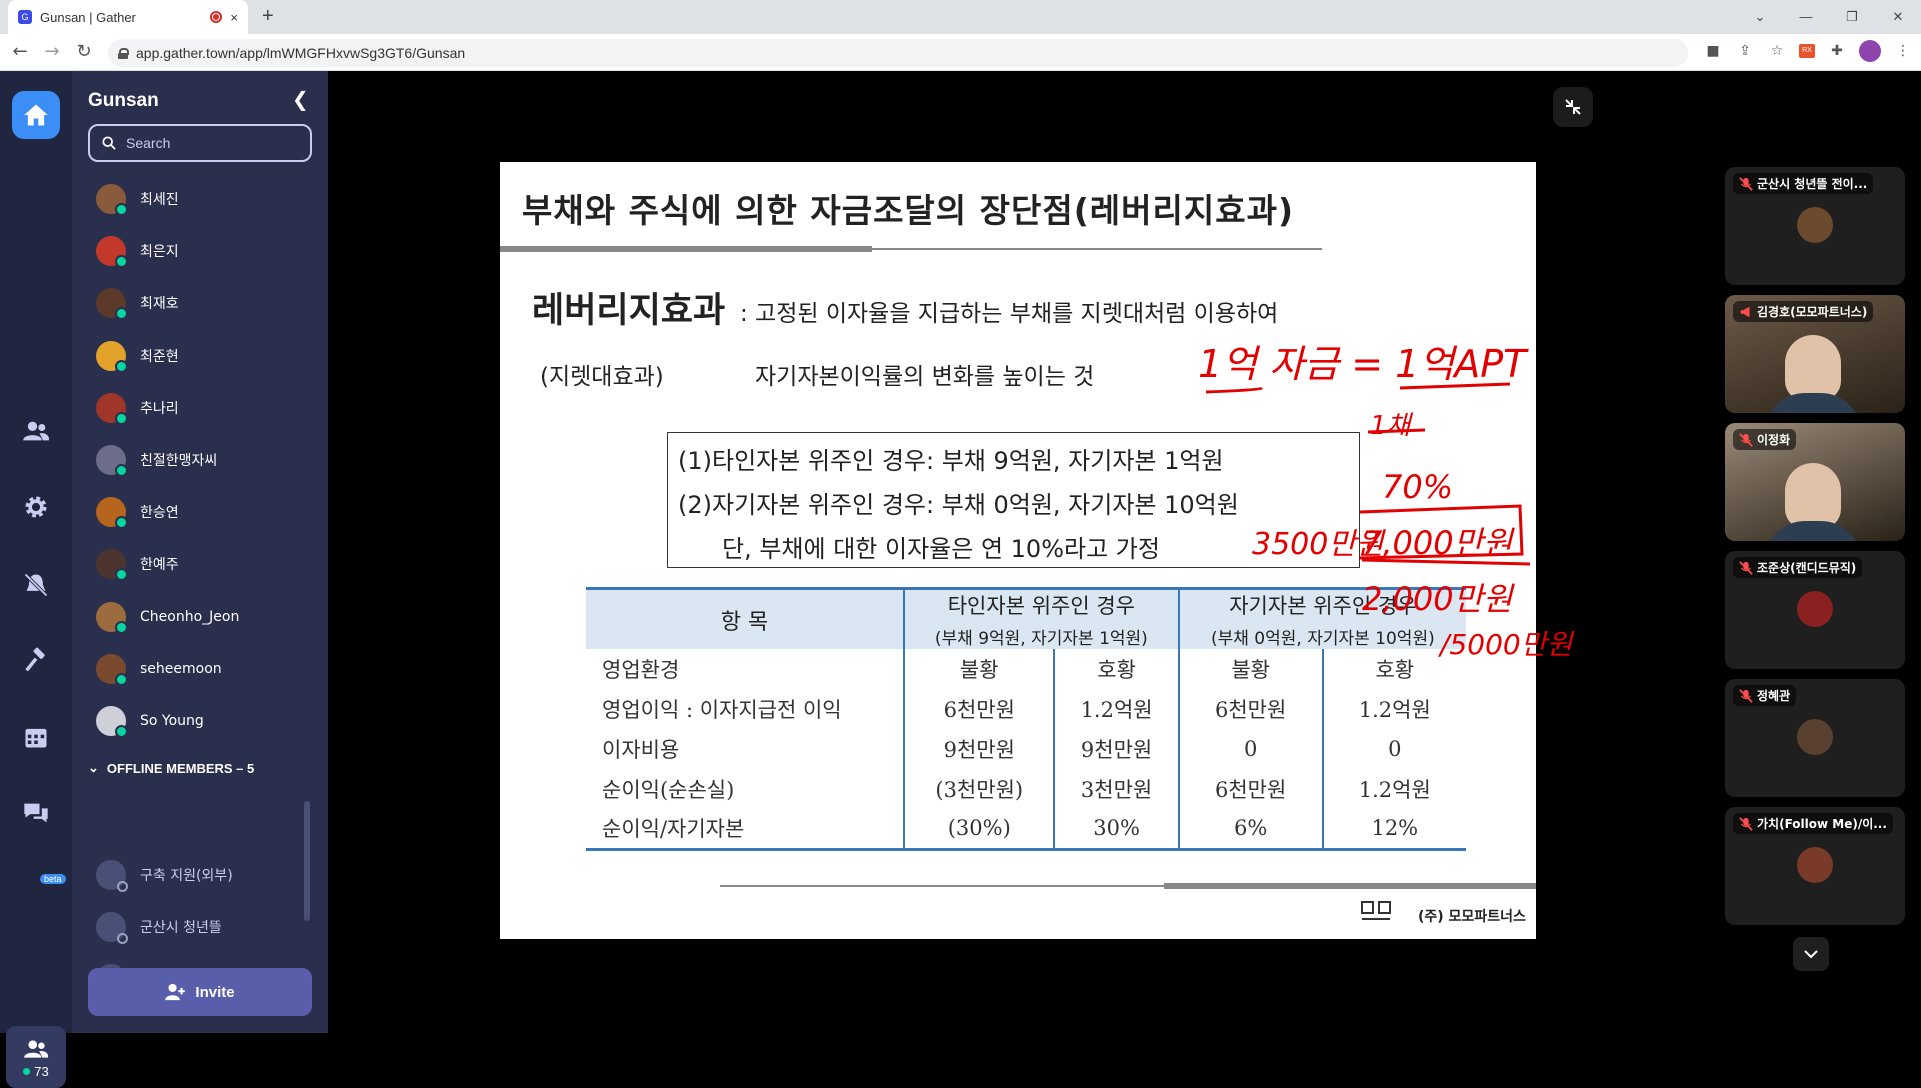  I want to click on build-button, so click(36, 661).